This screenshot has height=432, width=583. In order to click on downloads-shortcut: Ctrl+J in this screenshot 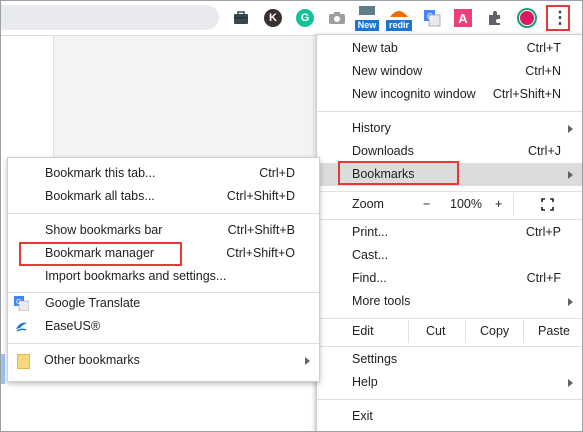, I will do `click(544, 151)`.